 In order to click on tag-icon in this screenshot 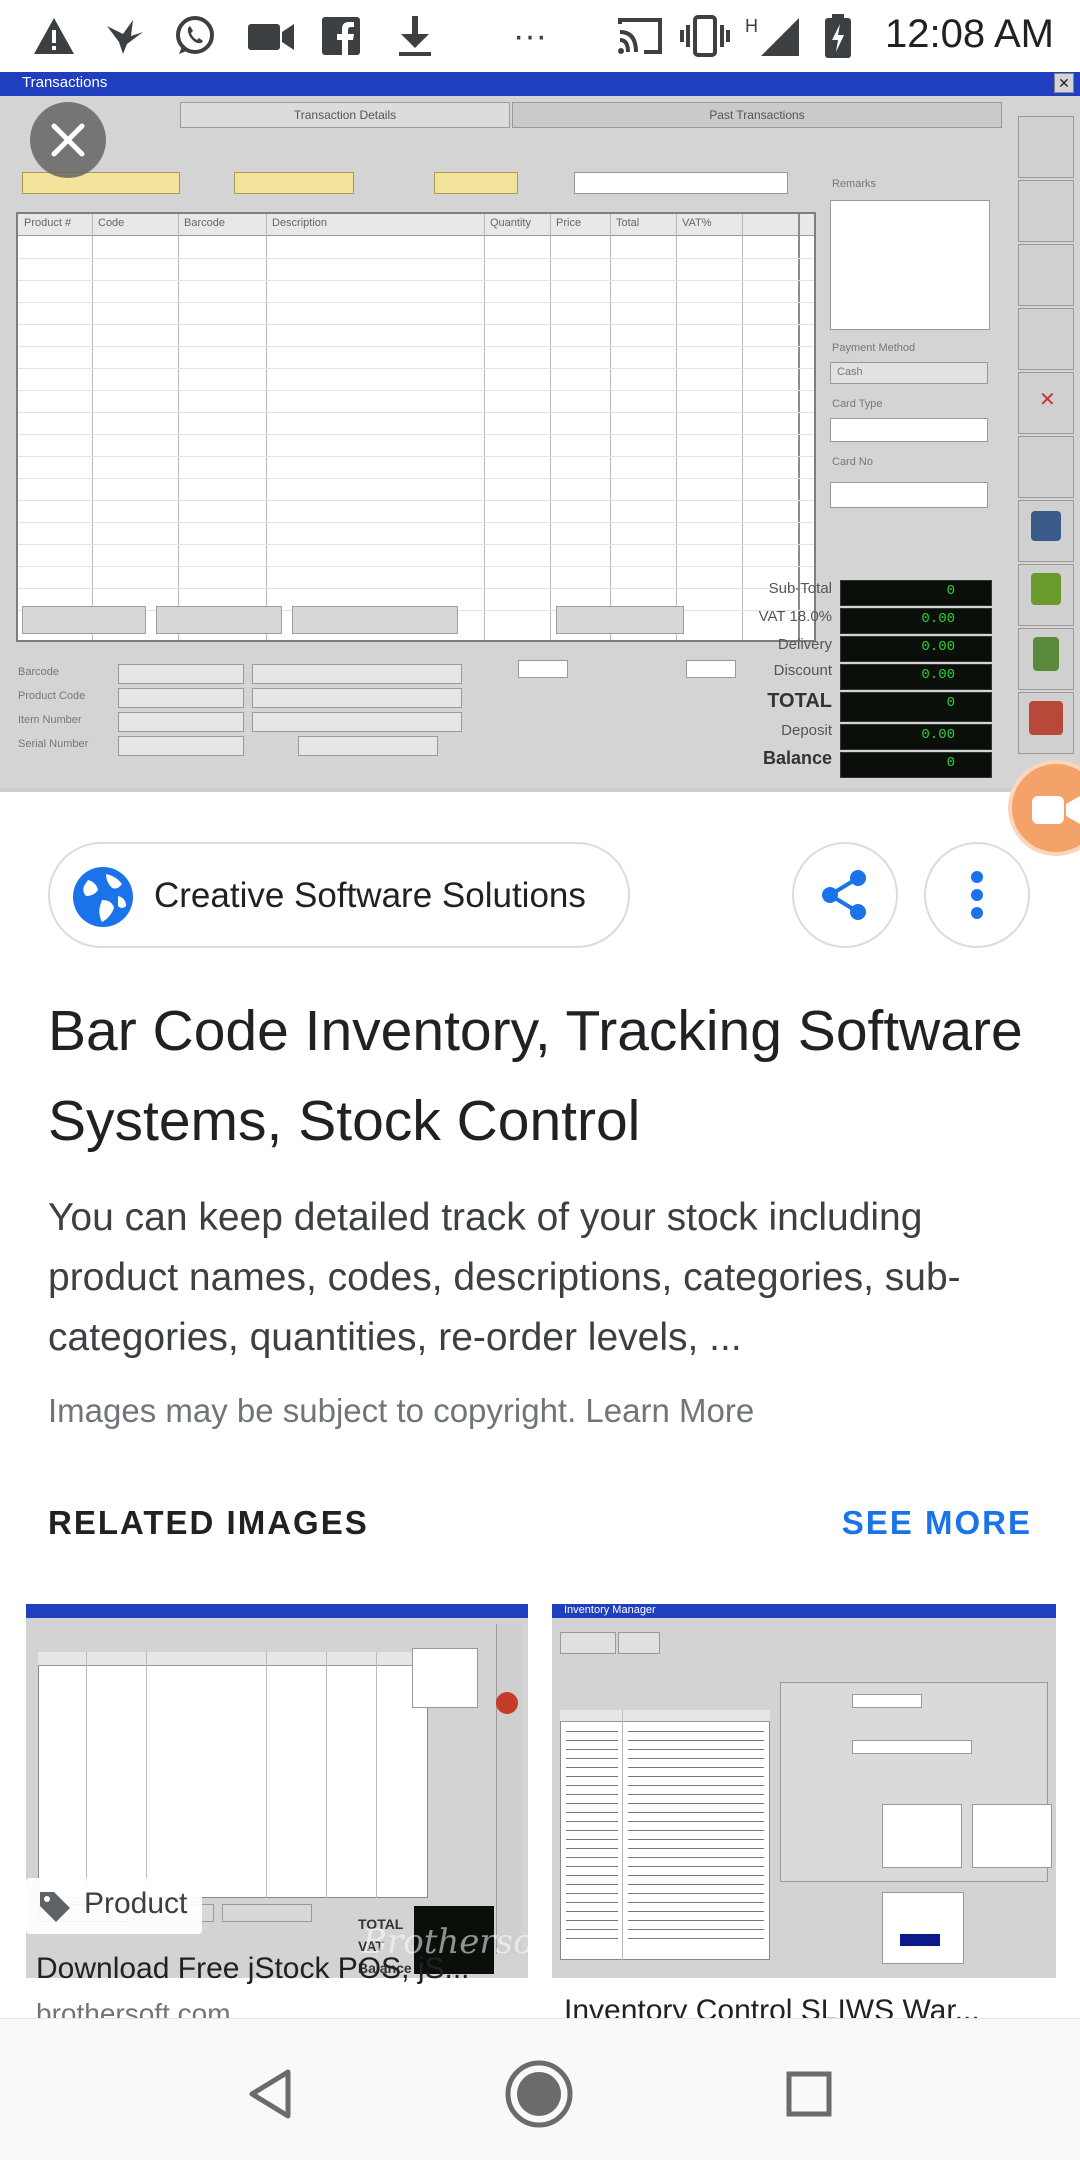, I will do `click(55, 1907)`.